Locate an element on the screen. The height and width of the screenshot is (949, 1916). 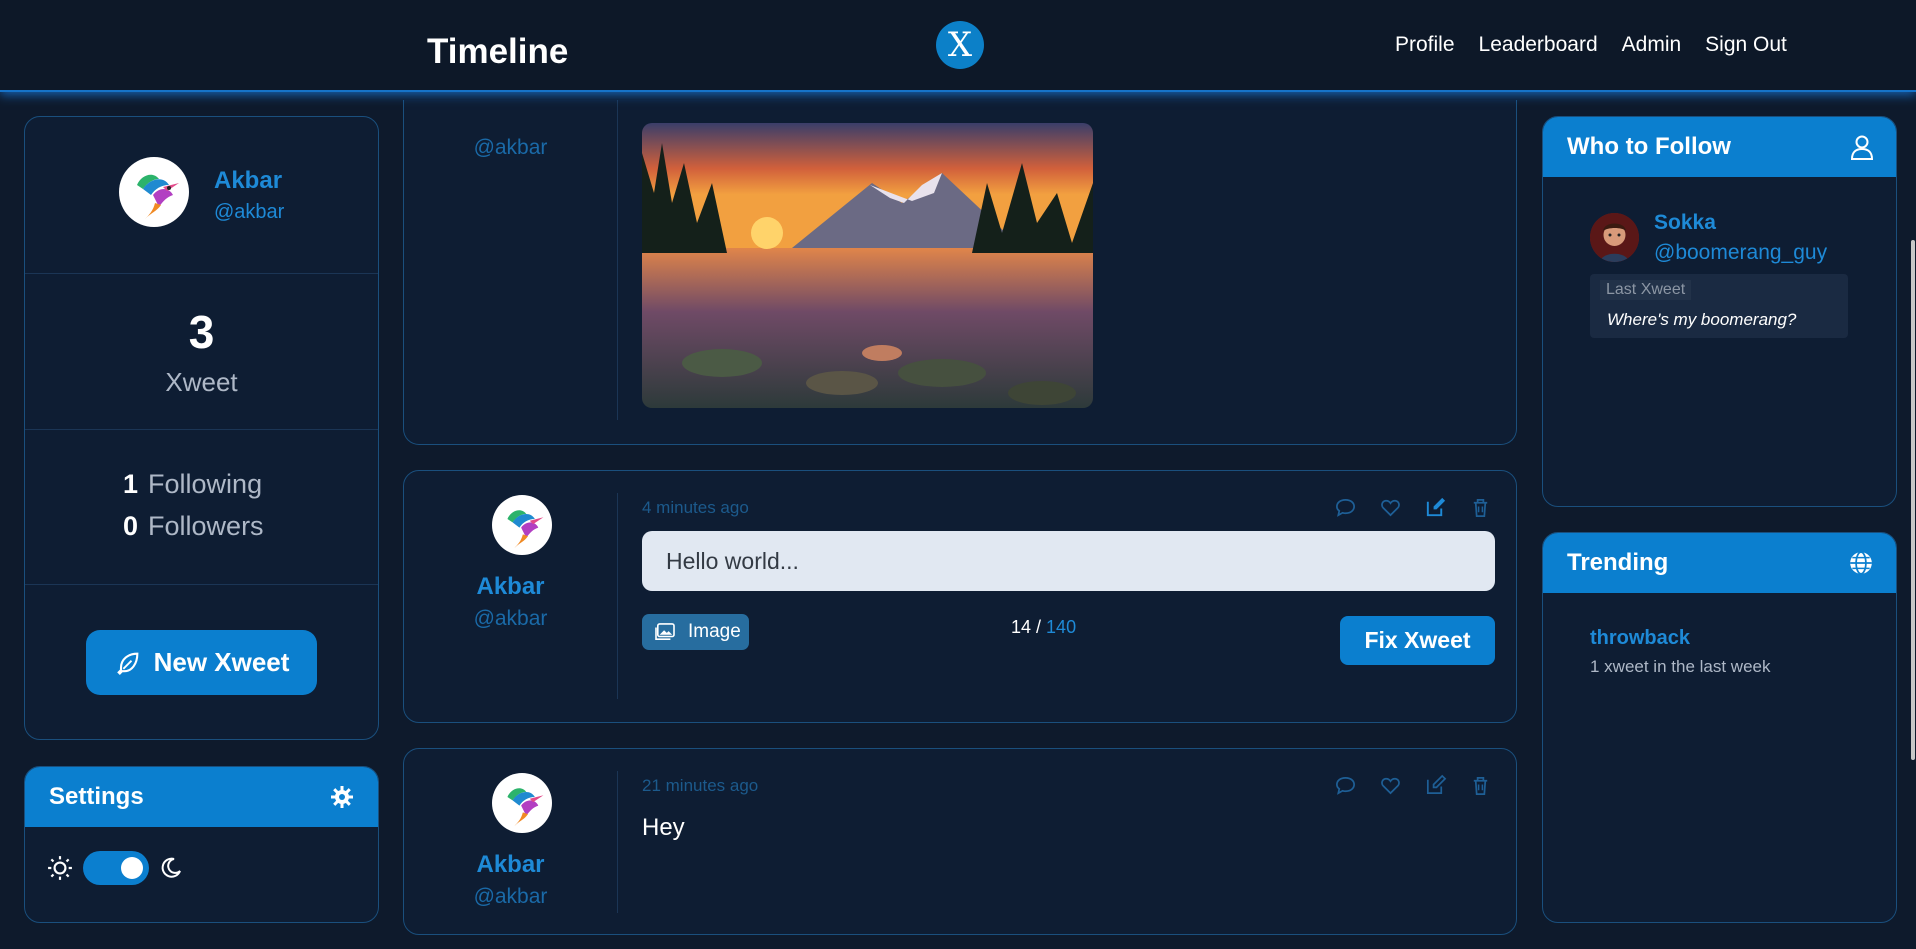
profile-name: Akbar is located at coordinates (248, 181).